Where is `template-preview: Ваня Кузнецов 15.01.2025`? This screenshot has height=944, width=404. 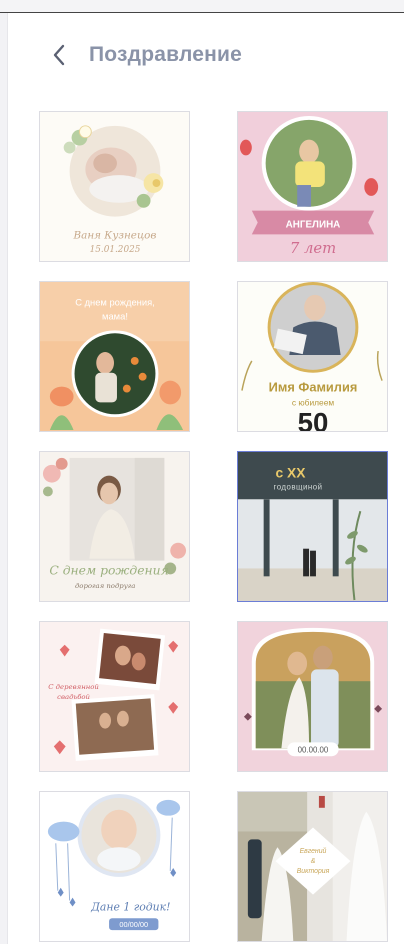
template-preview: Ваня Кузнецов 15.01.2025 is located at coordinates (114, 186).